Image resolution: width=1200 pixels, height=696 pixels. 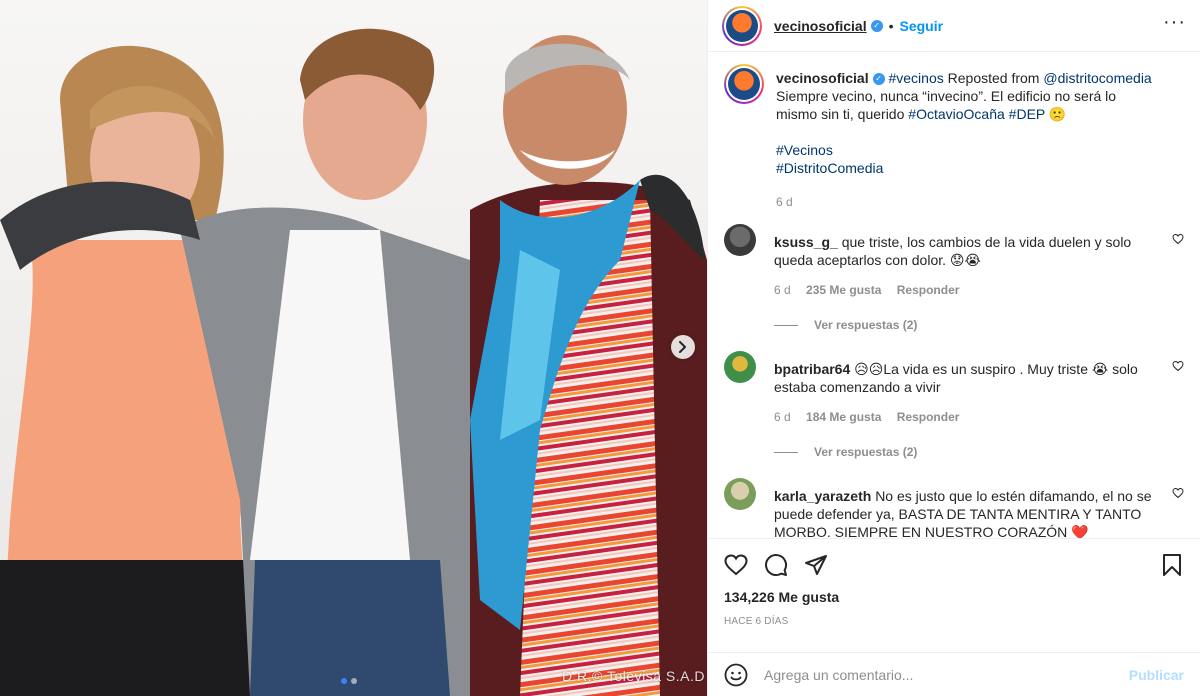 What do you see at coordinates (349, 681) in the screenshot?
I see `carousel-indicator` at bounding box center [349, 681].